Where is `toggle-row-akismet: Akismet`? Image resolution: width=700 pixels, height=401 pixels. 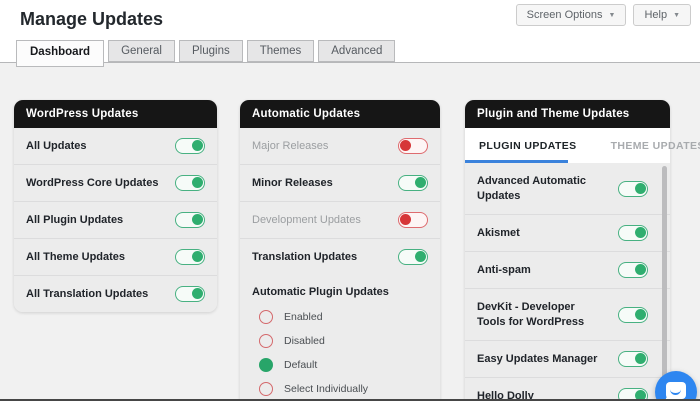 toggle-row-akismet: Akismet is located at coordinates (567, 233).